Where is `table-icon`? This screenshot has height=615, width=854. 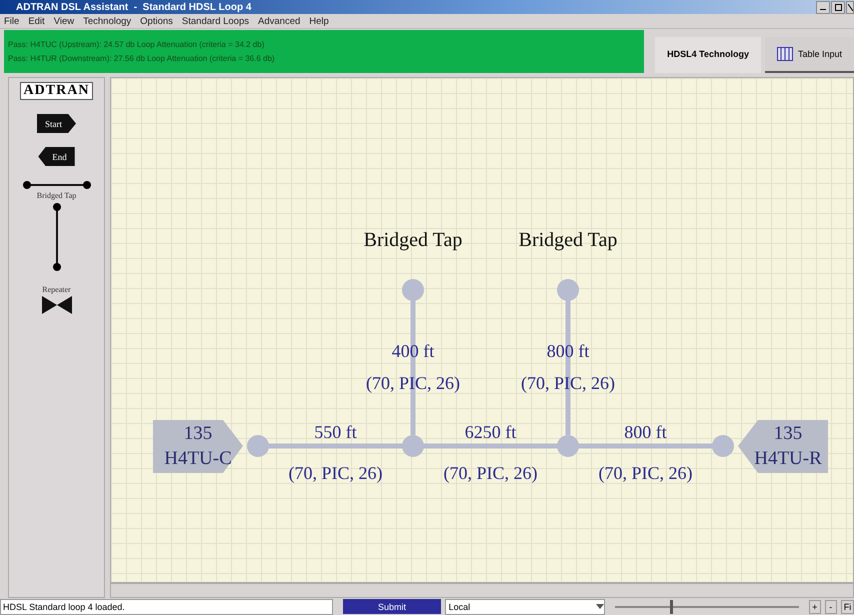 table-icon is located at coordinates (784, 54).